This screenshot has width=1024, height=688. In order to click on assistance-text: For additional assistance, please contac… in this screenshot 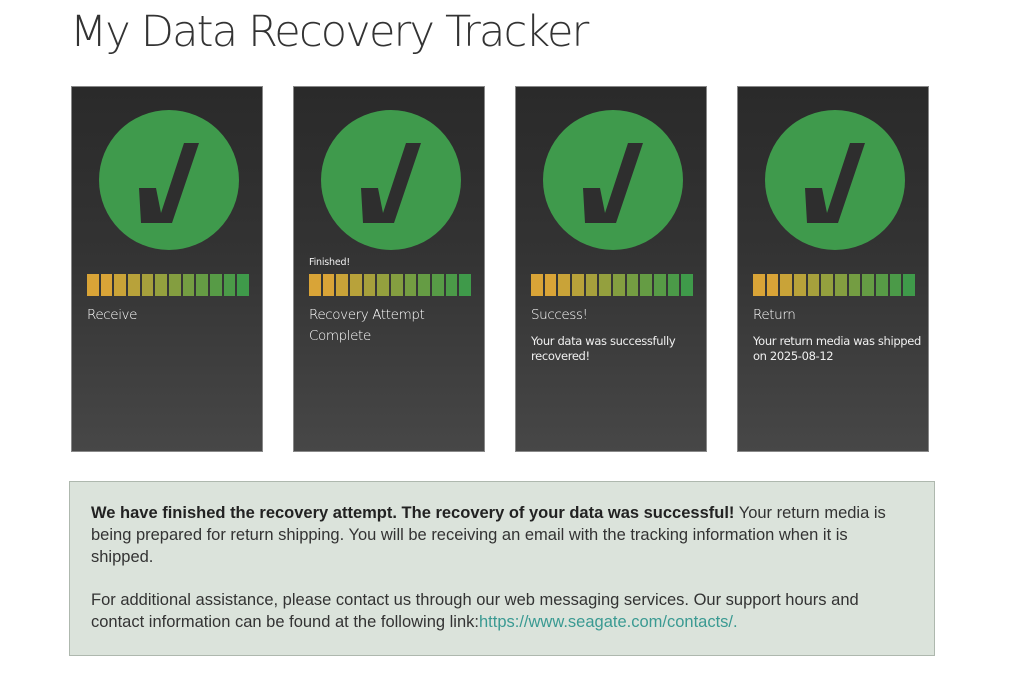, I will do `click(475, 611)`.